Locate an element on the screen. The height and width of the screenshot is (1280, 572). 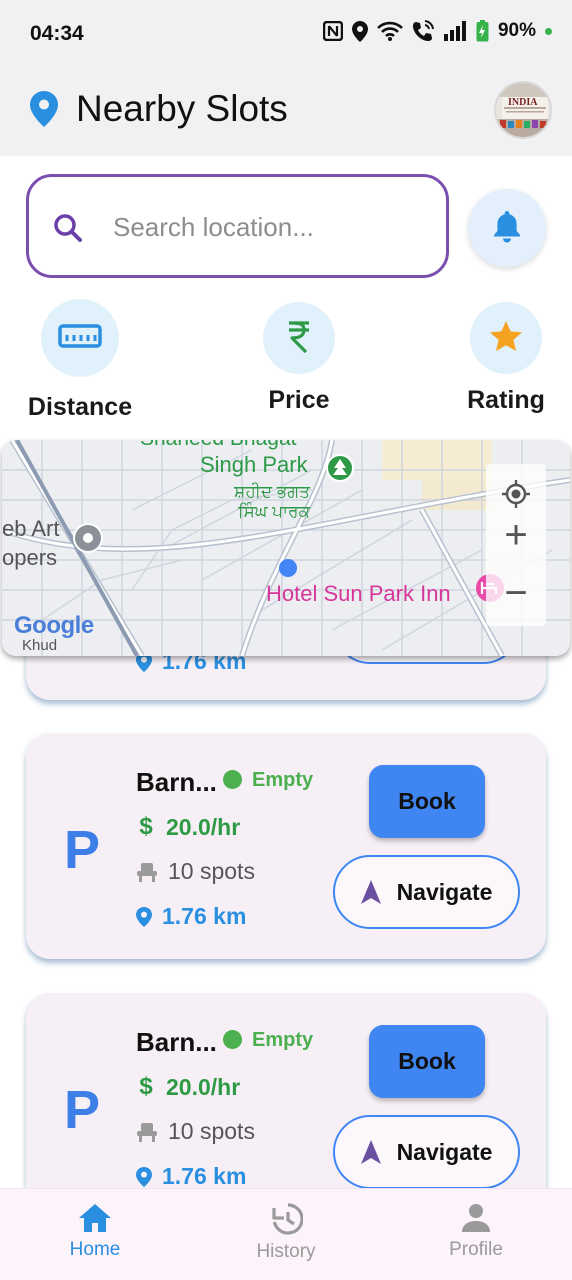
notifications-button is located at coordinates (507, 228).